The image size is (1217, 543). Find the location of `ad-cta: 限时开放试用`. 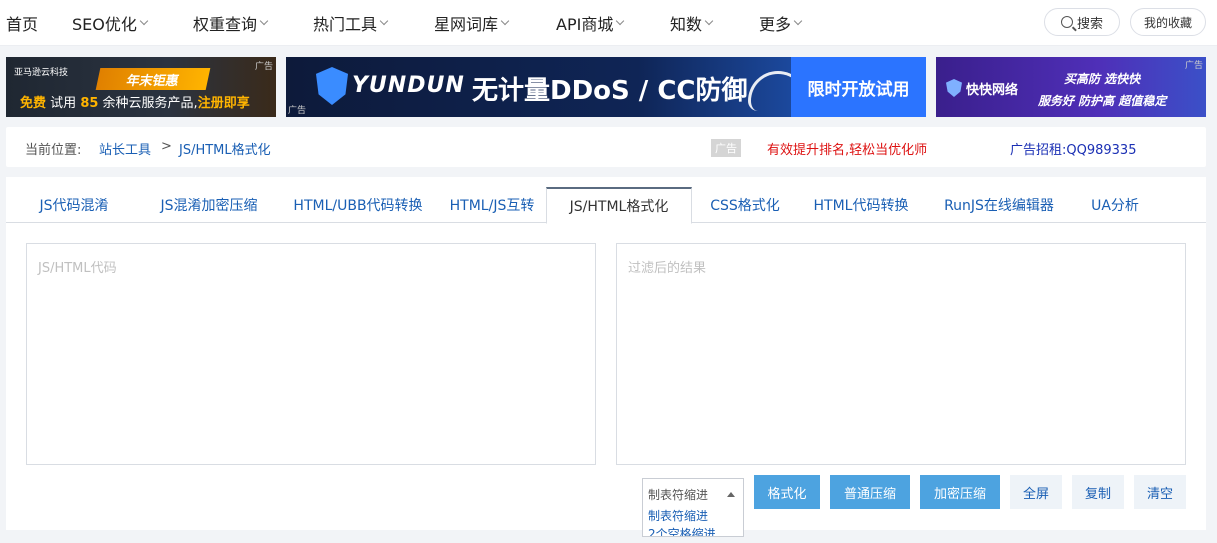

ad-cta: 限时开放试用 is located at coordinates (858, 87).